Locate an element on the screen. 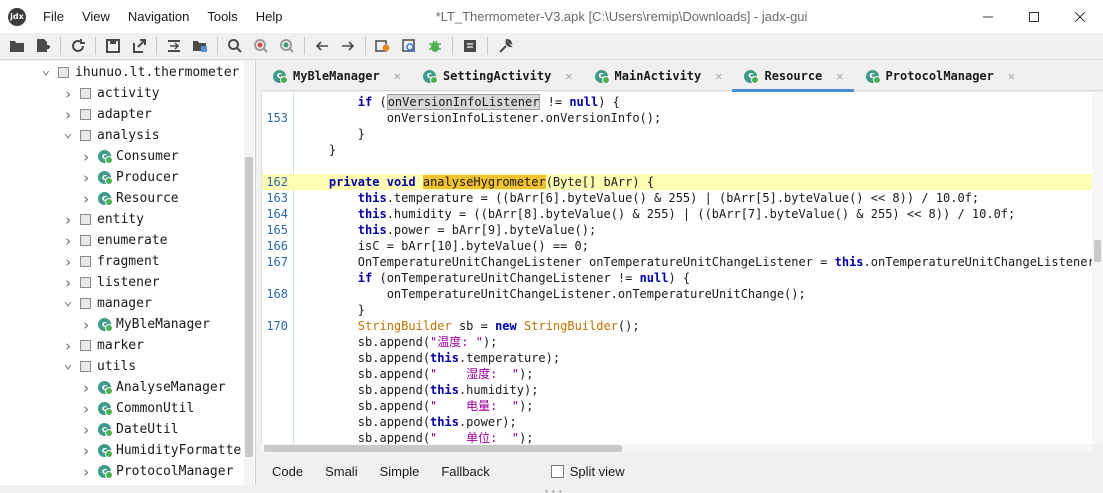  code-line: if (onVersionInfoListener != null) { is located at coordinates (677, 102).